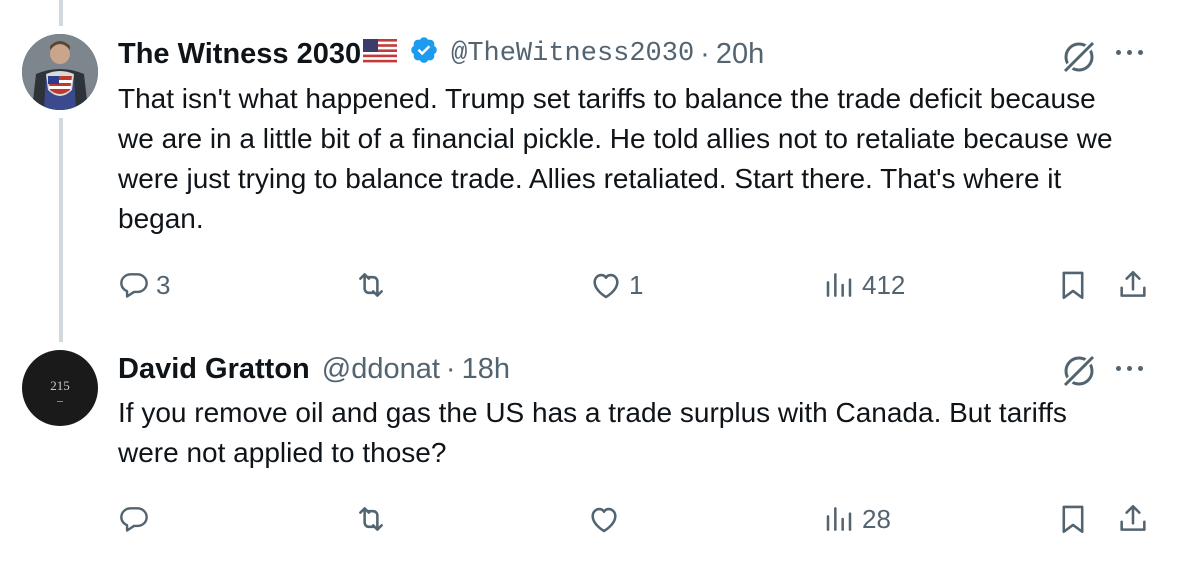 This screenshot has height=562, width=1188. What do you see at coordinates (239, 54) in the screenshot?
I see `display-name: The Witness 2030` at bounding box center [239, 54].